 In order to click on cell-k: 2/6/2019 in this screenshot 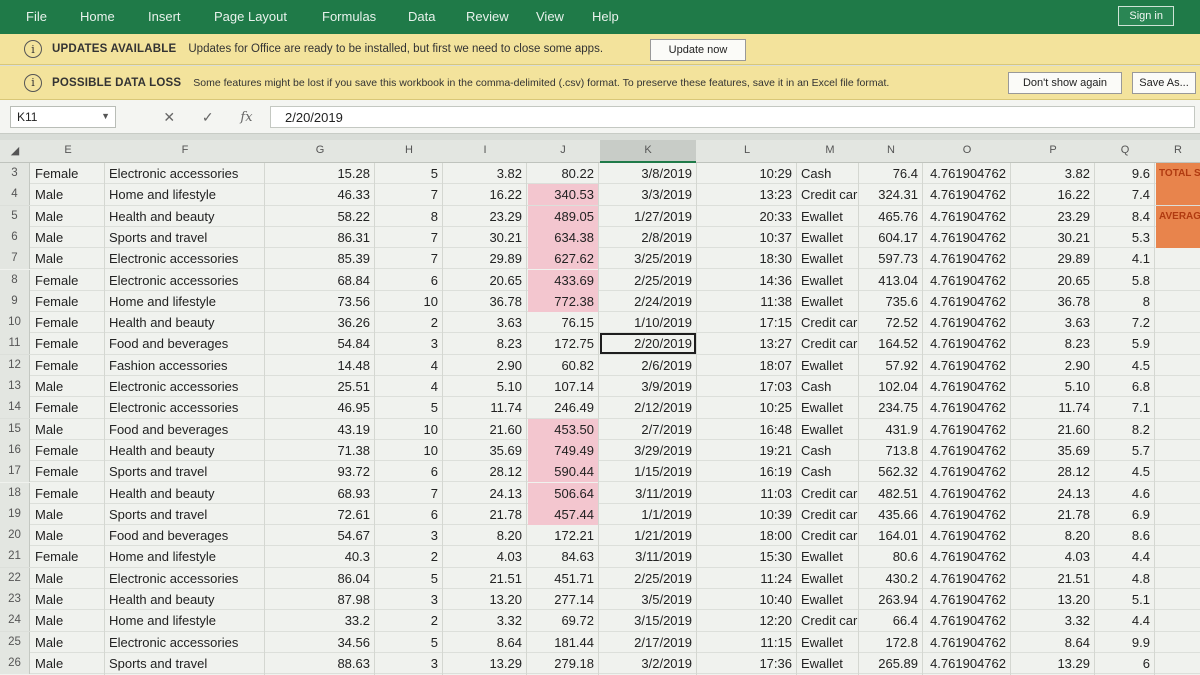, I will do `click(648, 365)`.